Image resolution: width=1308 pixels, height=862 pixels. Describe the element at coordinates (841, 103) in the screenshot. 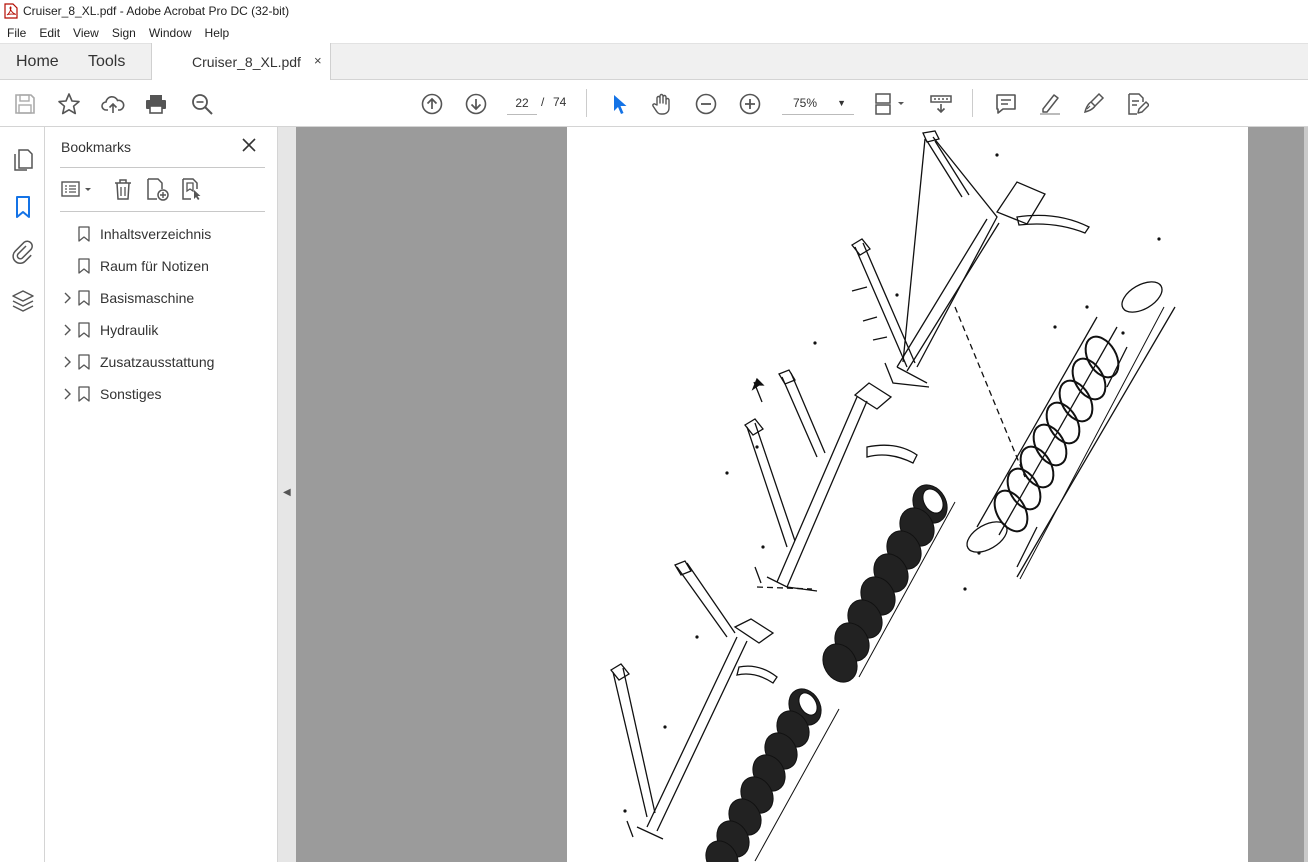

I see `chevron-down-icon: ▼` at that location.